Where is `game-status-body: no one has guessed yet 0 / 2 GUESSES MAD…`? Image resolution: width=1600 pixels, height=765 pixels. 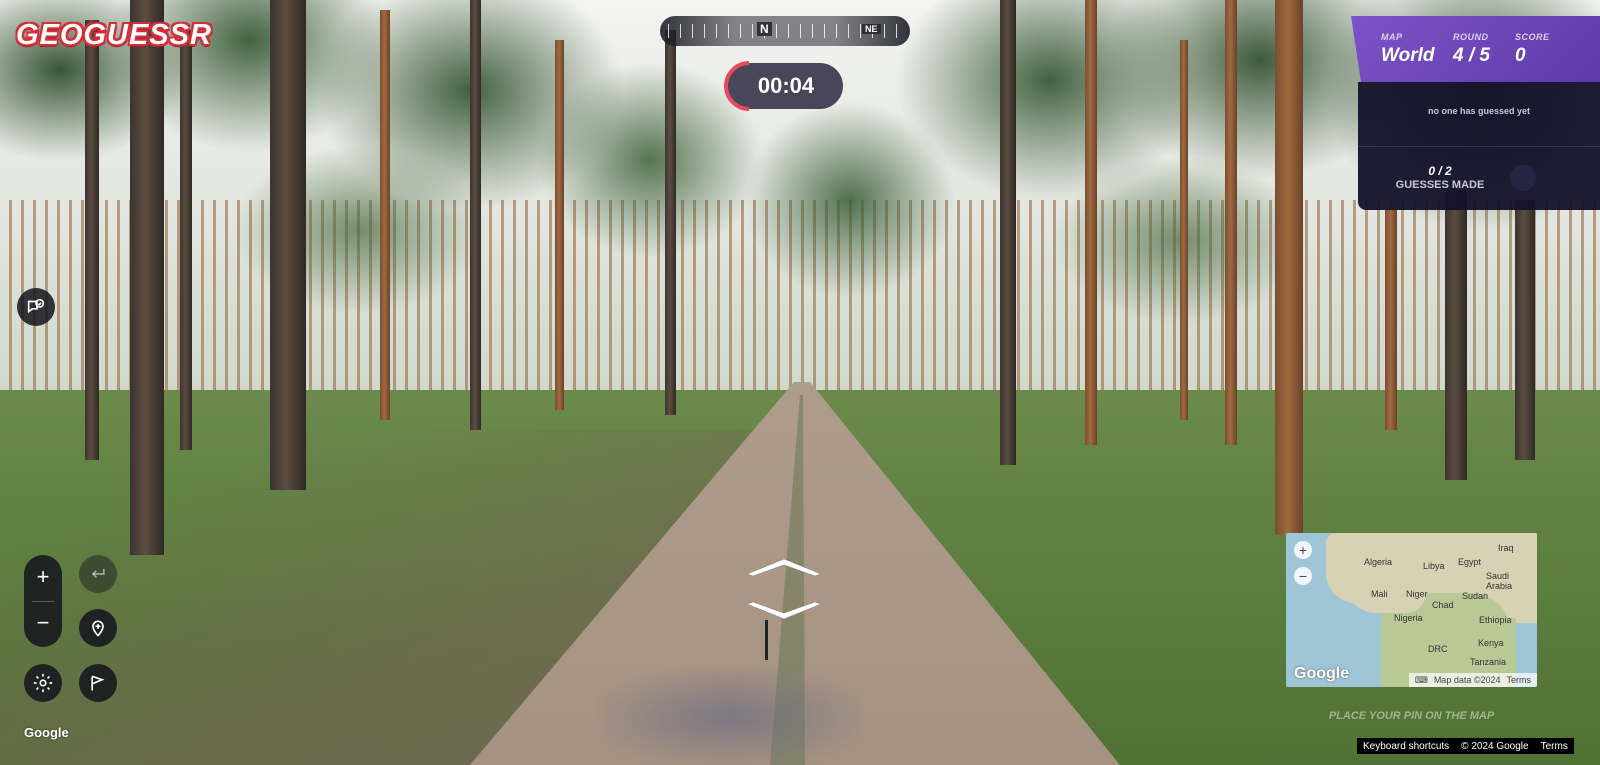 game-status-body: no one has guessed yet 0 / 2 GUESSES MAD… is located at coordinates (1479, 146).